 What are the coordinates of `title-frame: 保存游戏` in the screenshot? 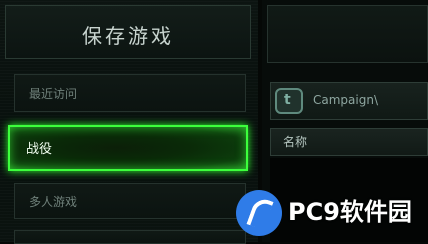 It's located at (128, 32).